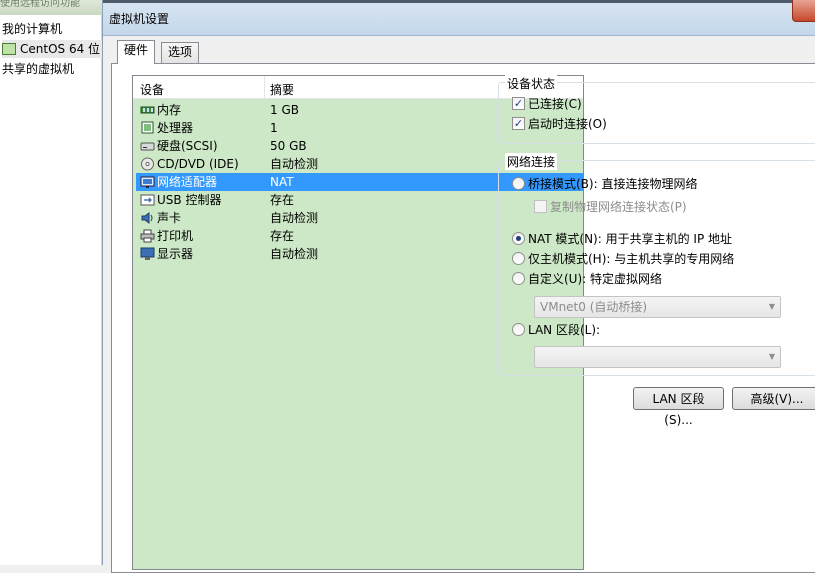  I want to click on device-name: 网络适配器, so click(187, 182).